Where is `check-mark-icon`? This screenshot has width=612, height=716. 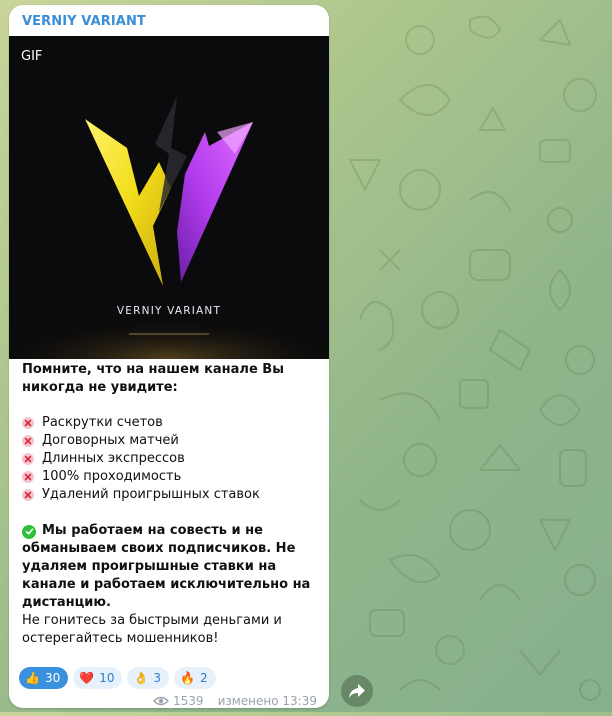 check-mark-icon is located at coordinates (29, 531).